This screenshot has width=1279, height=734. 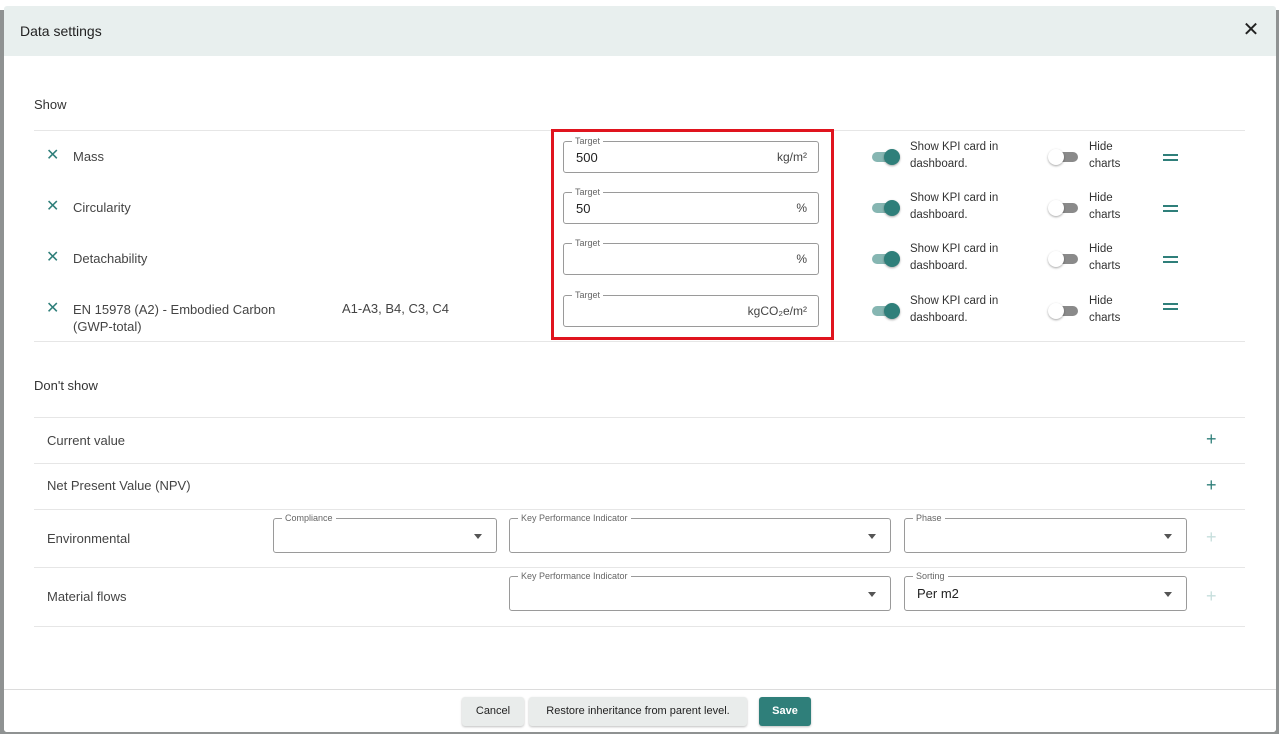 What do you see at coordinates (309, 518) in the screenshot?
I see `compliance-select-label: Compliance` at bounding box center [309, 518].